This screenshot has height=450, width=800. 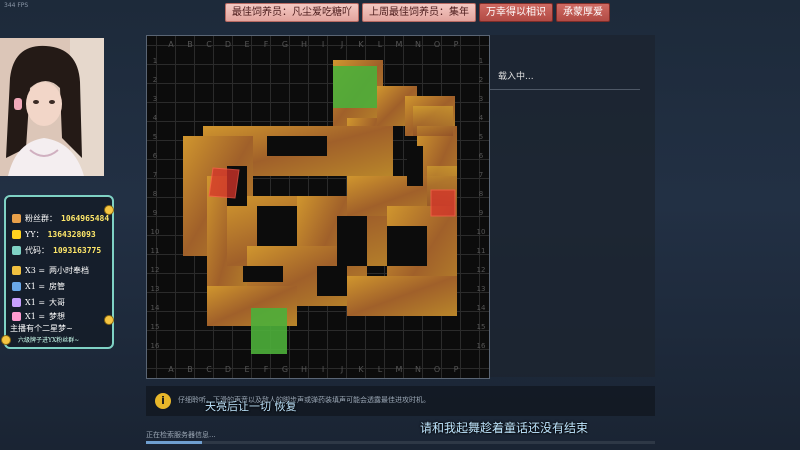 What do you see at coordinates (583, 12) in the screenshot?
I see `banner-tag-thanks: 承蒙厚爱` at bounding box center [583, 12].